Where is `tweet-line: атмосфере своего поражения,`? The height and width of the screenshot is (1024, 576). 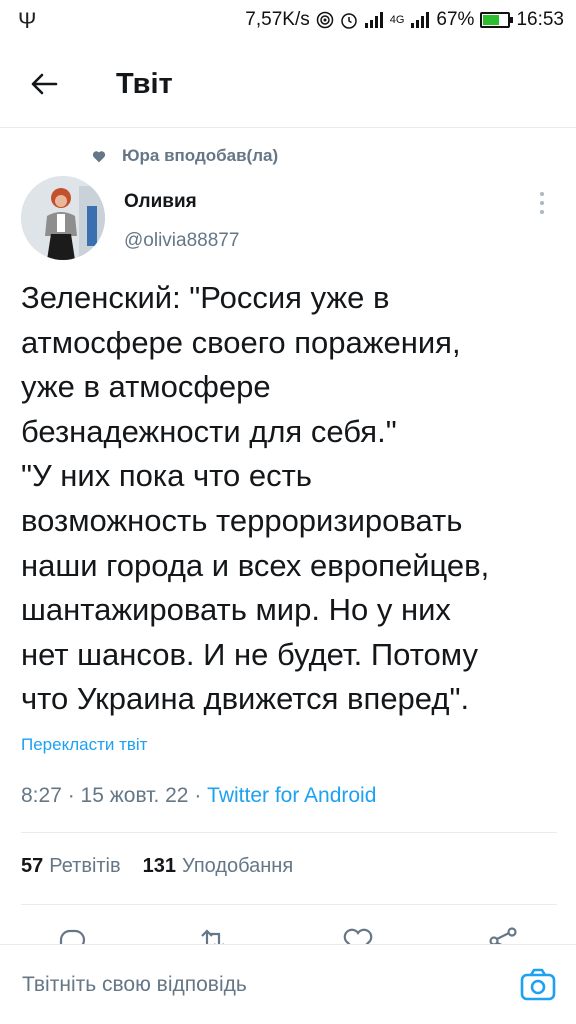 tweet-line: атмосфере своего поражения, is located at coordinates (241, 342).